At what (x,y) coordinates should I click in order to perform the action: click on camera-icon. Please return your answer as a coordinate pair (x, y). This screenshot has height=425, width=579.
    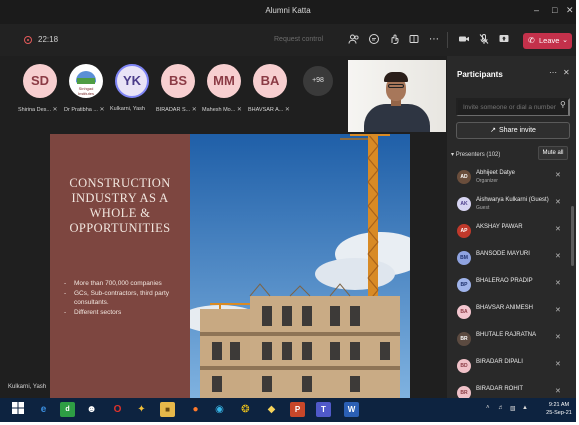
    Looking at the image, I should click on (464, 40).